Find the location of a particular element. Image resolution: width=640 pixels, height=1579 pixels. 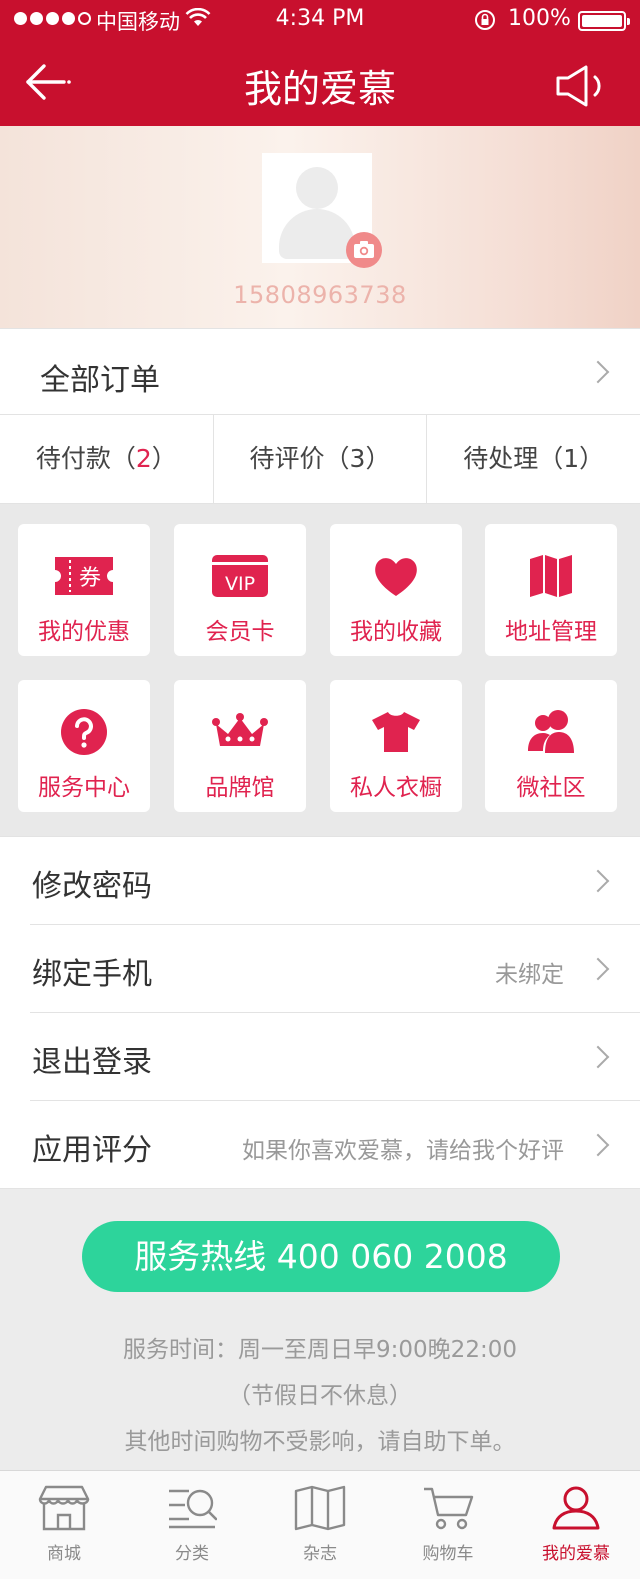

status-bar: 中国移动 4:34 PM 100% is located at coordinates (320, 20).